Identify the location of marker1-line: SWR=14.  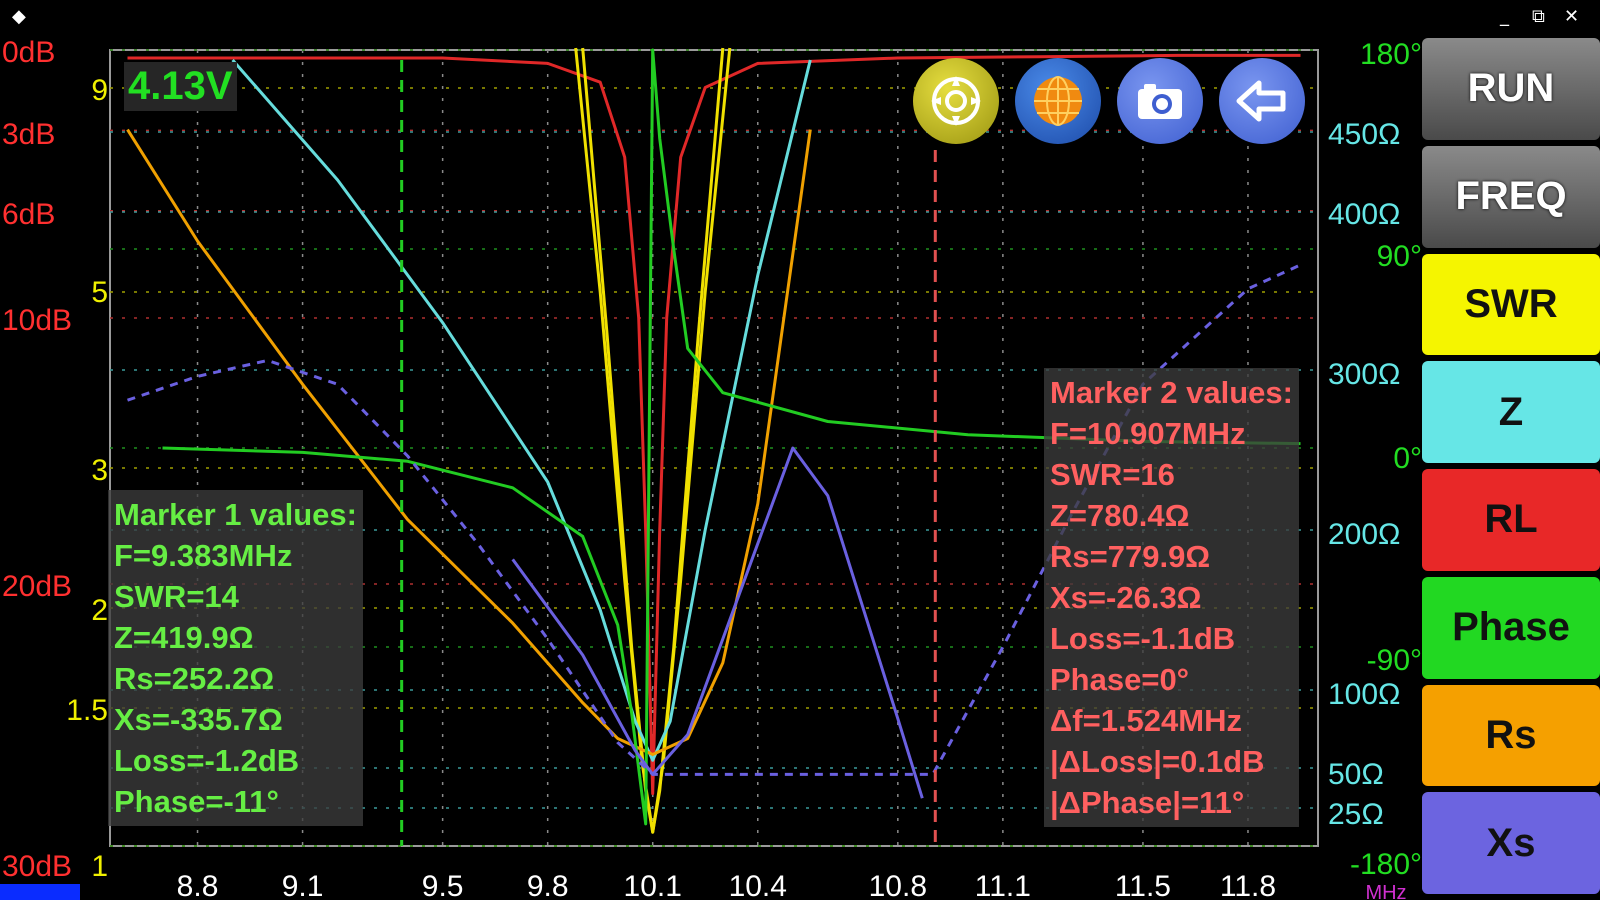
(176, 596).